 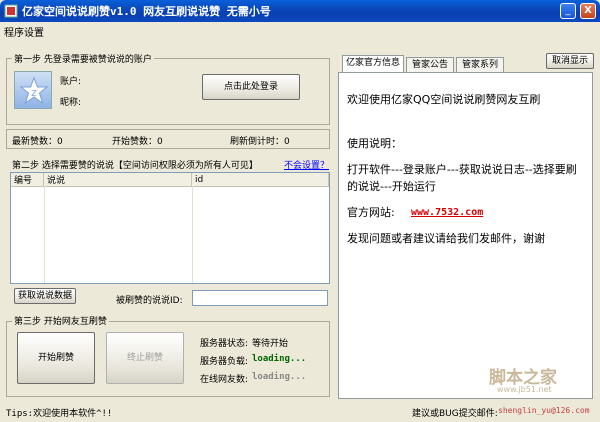 I want to click on col-header-post: 说说, so click(x=117, y=180).